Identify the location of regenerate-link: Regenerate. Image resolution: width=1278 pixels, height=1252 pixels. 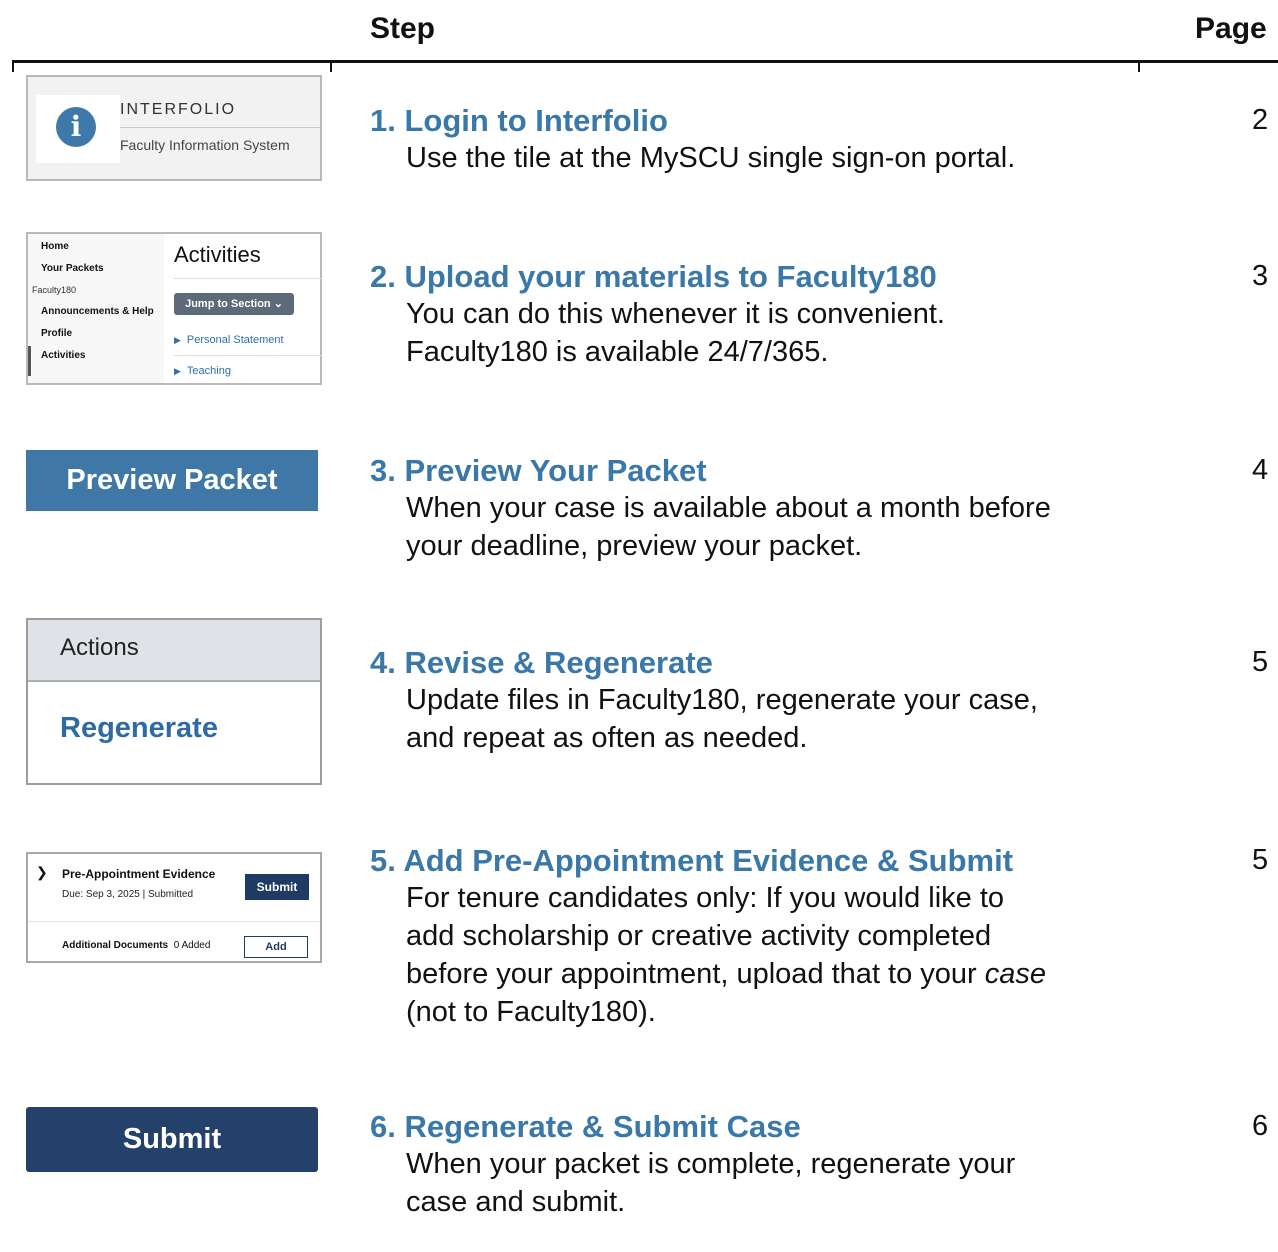
(139, 728).